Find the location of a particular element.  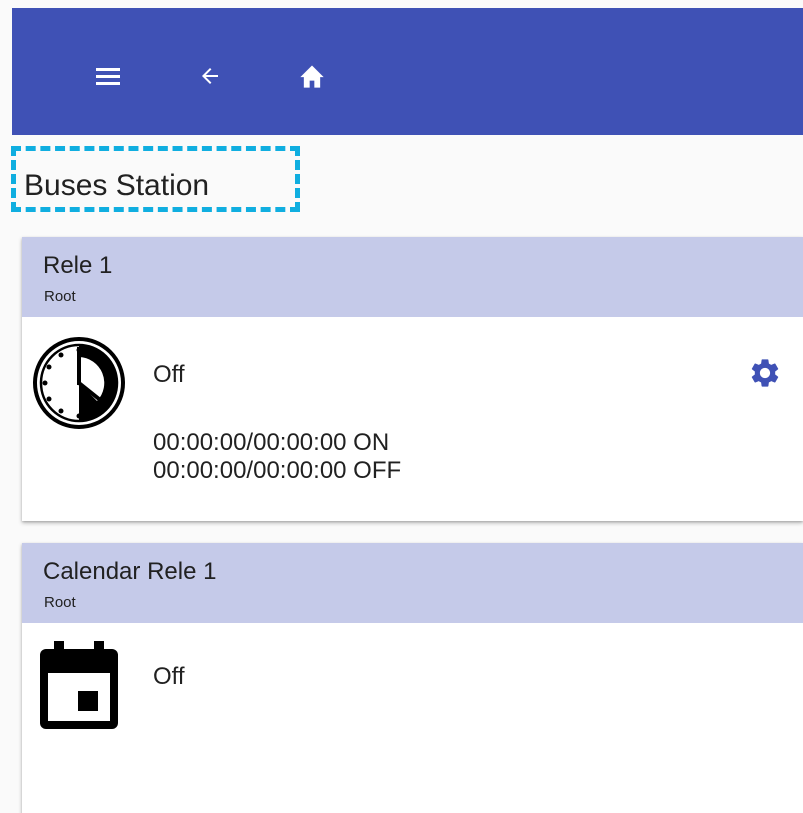

home-icon is located at coordinates (312, 76).